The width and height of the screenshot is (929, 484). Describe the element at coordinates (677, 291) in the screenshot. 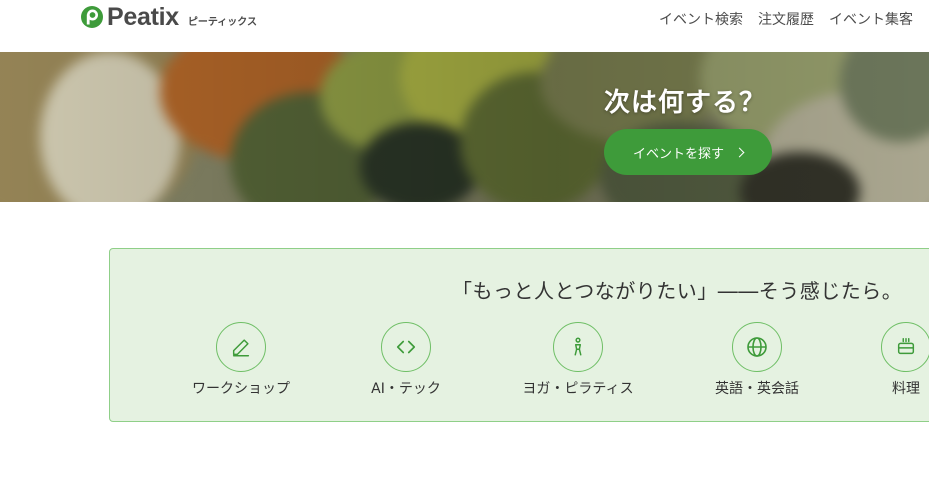

I see `panel-tagline: 「もっと人とつながりたい」――そう感じたら。` at that location.